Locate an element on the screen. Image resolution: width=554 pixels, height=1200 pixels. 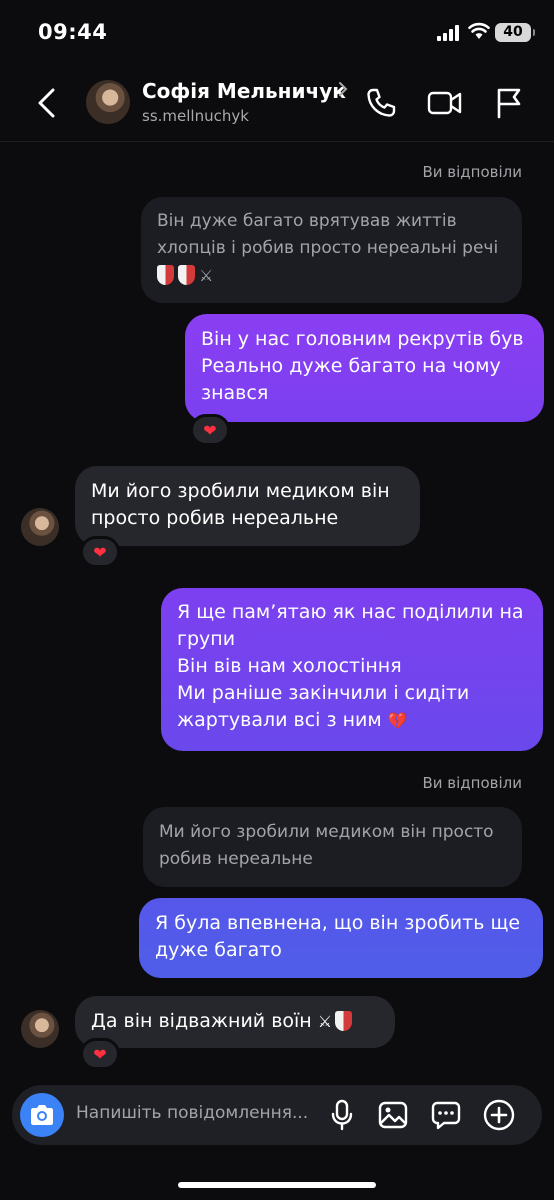
image-icon is located at coordinates (393, 1115).